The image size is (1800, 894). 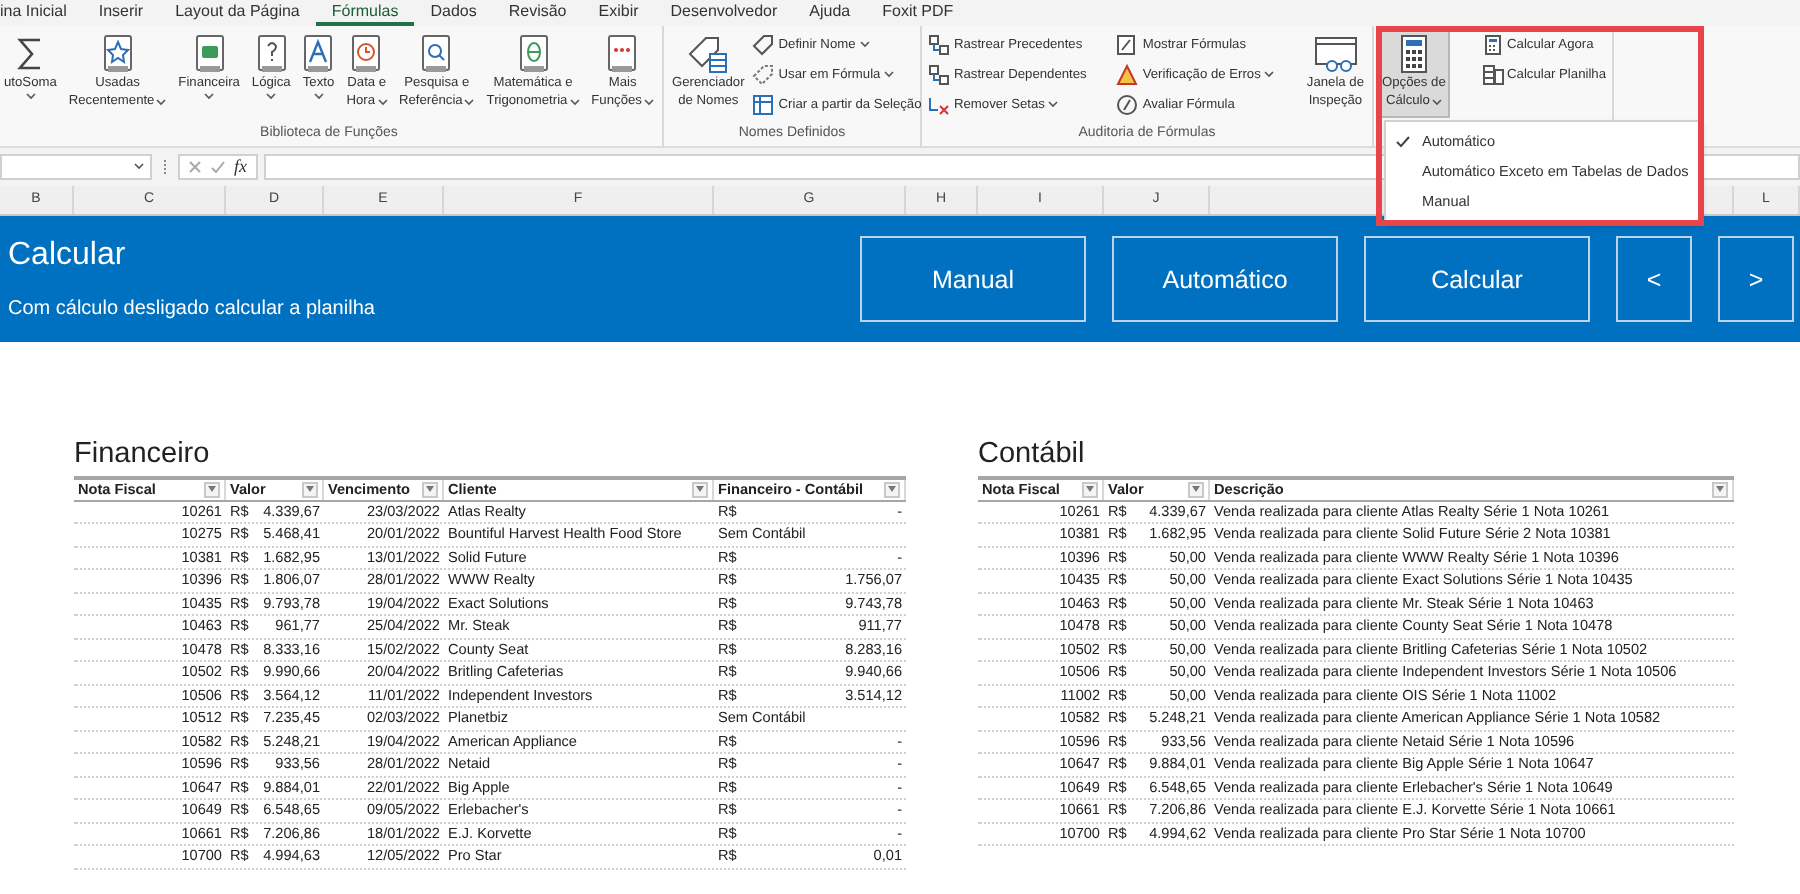 What do you see at coordinates (41, 13) in the screenshot?
I see `ribbon-tab: ina Inicial` at bounding box center [41, 13].